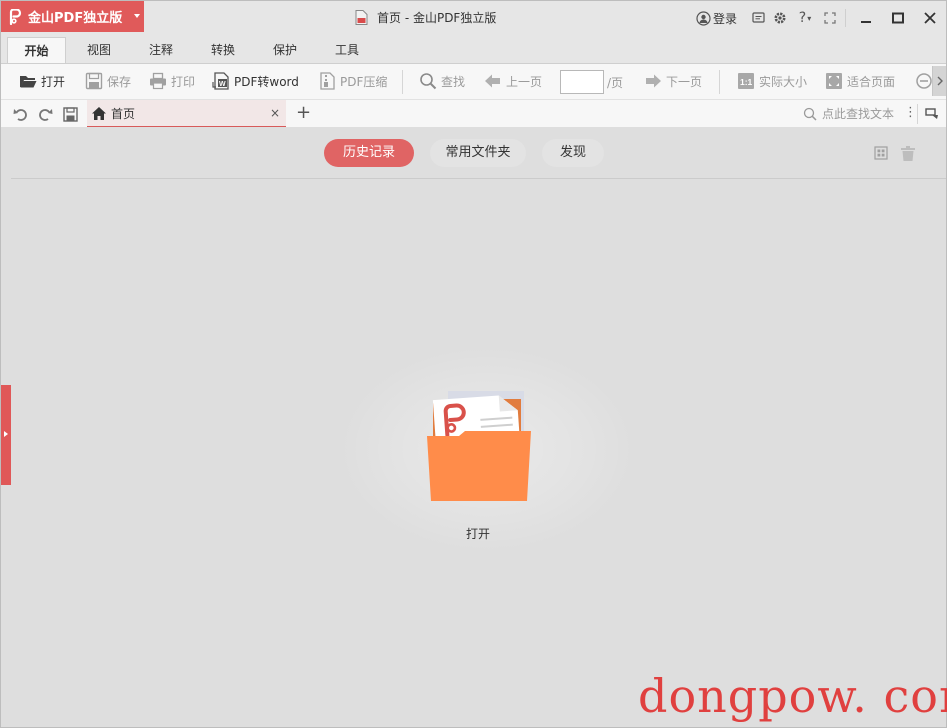 The image size is (947, 728). I want to click on prev-page-button: 上一页, so click(513, 81).